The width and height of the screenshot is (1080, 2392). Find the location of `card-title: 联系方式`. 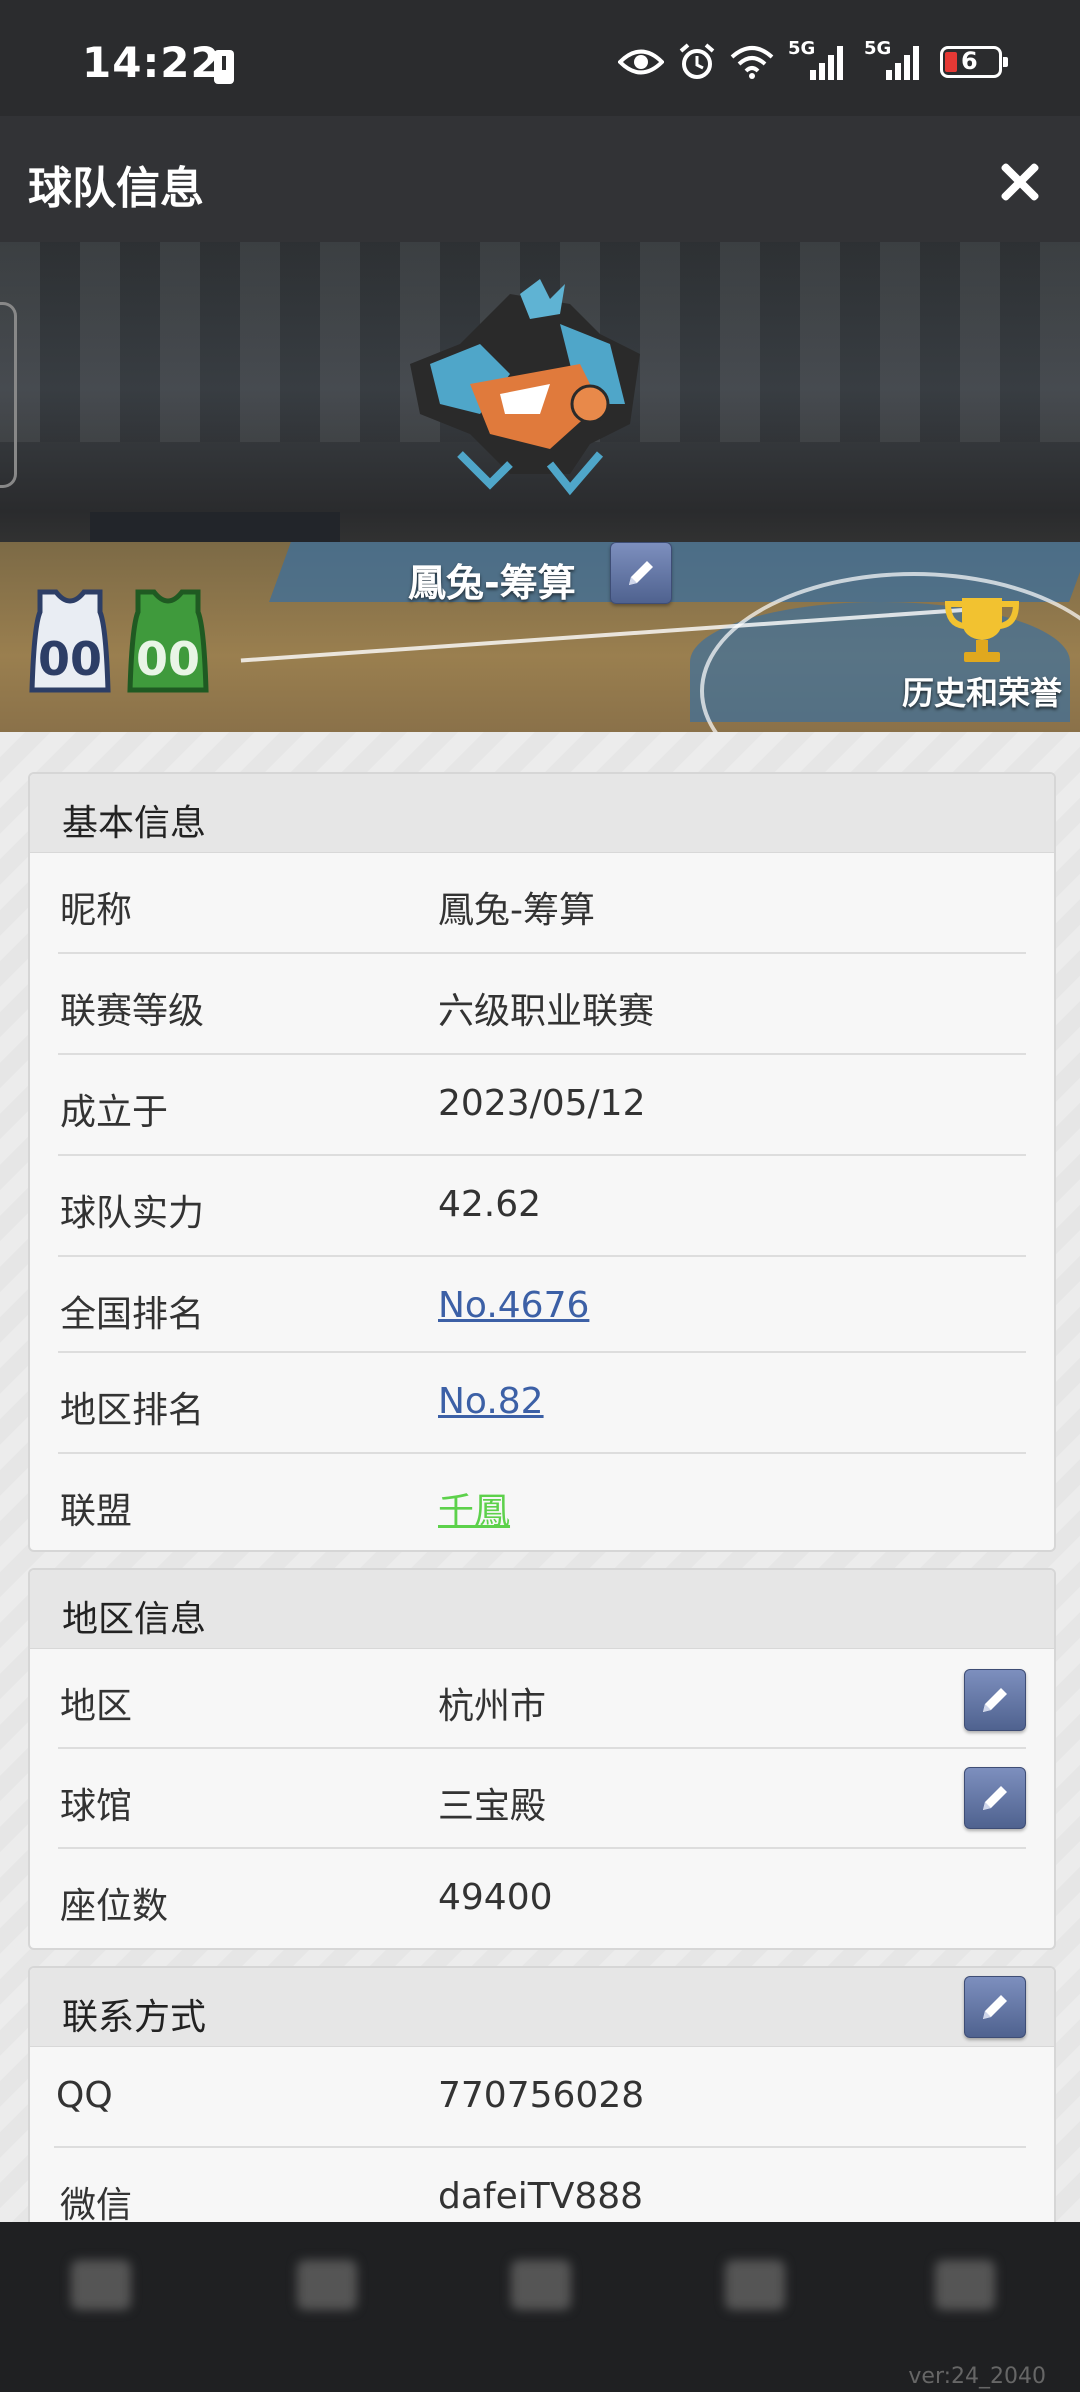

card-title: 联系方式 is located at coordinates (134, 2017).